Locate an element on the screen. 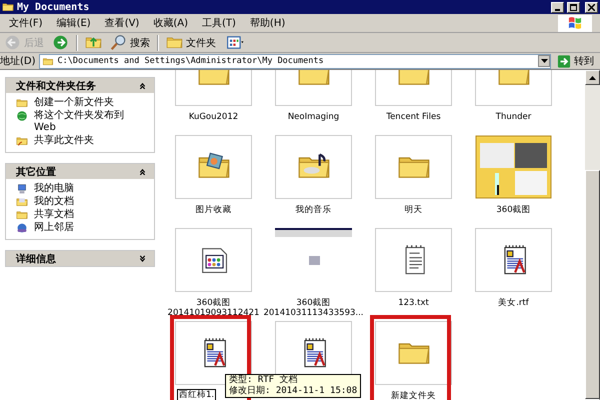 The width and height of the screenshot is (600, 400). scrollbar-thumb is located at coordinates (592, 284).